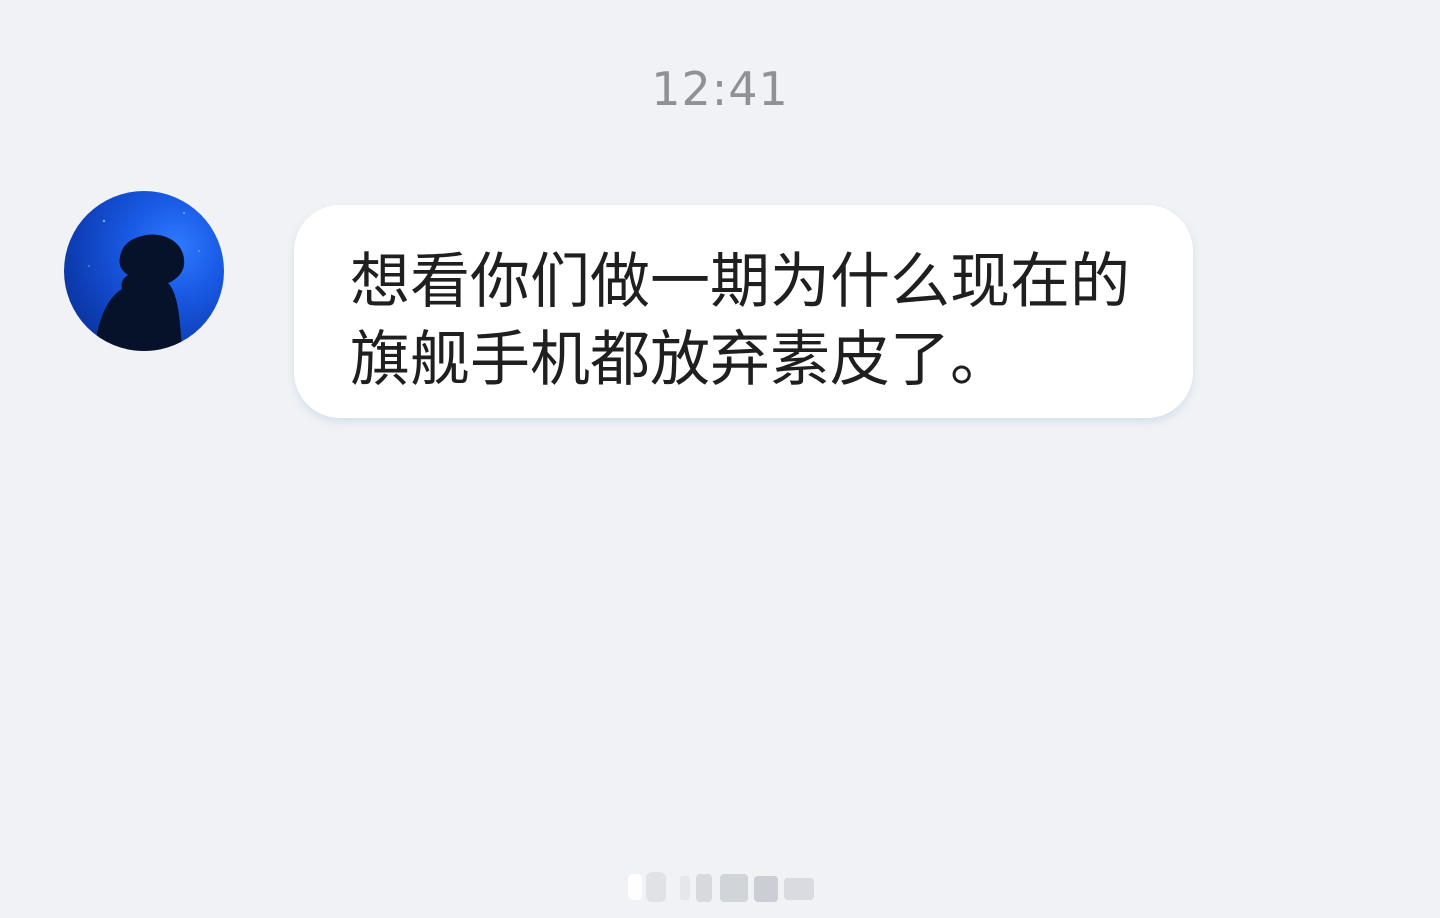 Image resolution: width=1440 pixels, height=918 pixels. Describe the element at coordinates (720, 89) in the screenshot. I see `message-timestamp: 12:41` at that location.